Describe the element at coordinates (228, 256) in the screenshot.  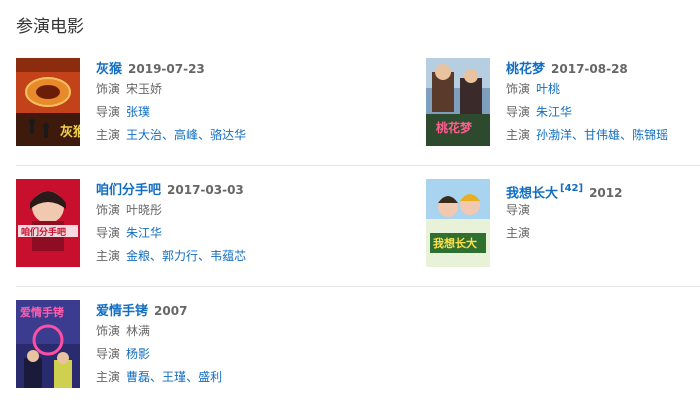
I see `cast-link: 韦蕴芯` at that location.